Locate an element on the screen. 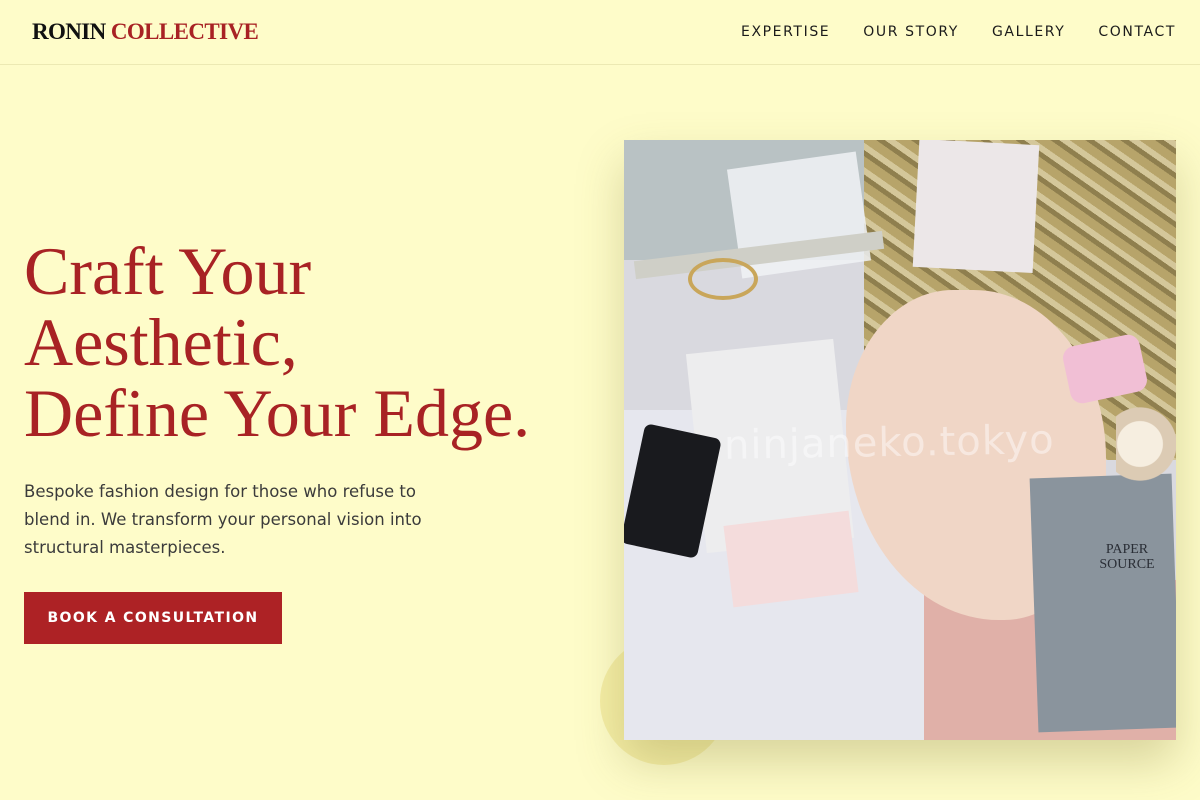 This screenshot has width=1200, height=800. hero-title-line-2: Aesthetic, is located at coordinates (161, 342).